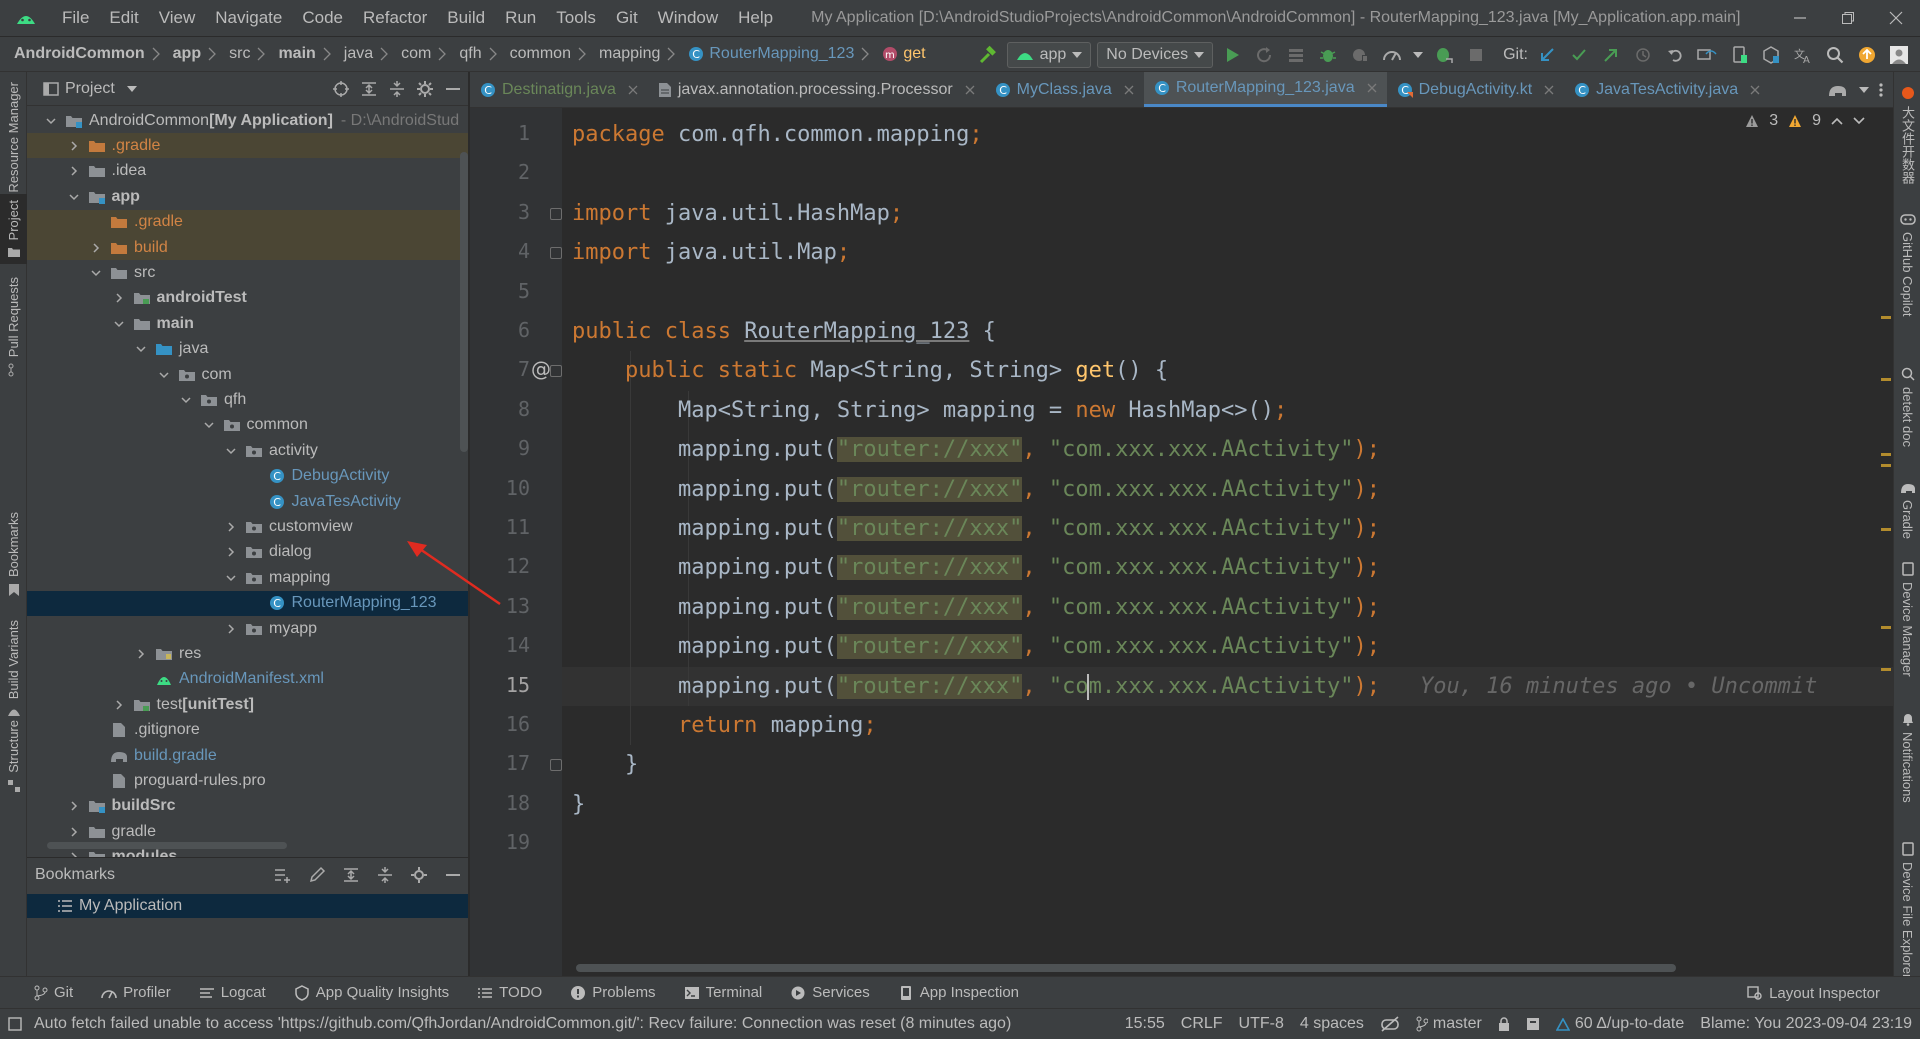 This screenshot has height=1039, width=1920. Describe the element at coordinates (755, 18) in the screenshot. I see `menu-help: Help` at that location.